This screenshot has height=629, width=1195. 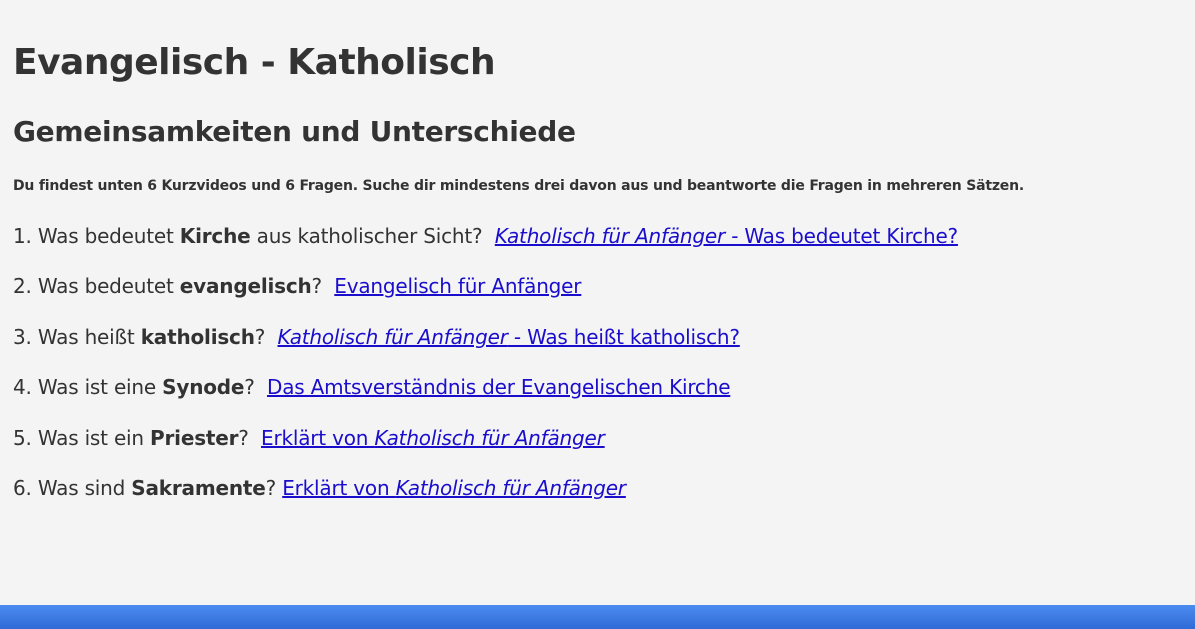 I want to click on question-3-link-rest: - Was heißt katholisch?, so click(x=623, y=337).